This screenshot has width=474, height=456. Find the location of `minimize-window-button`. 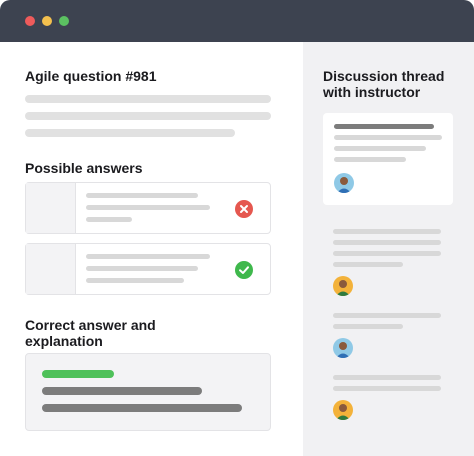

minimize-window-button is located at coordinates (47, 21).